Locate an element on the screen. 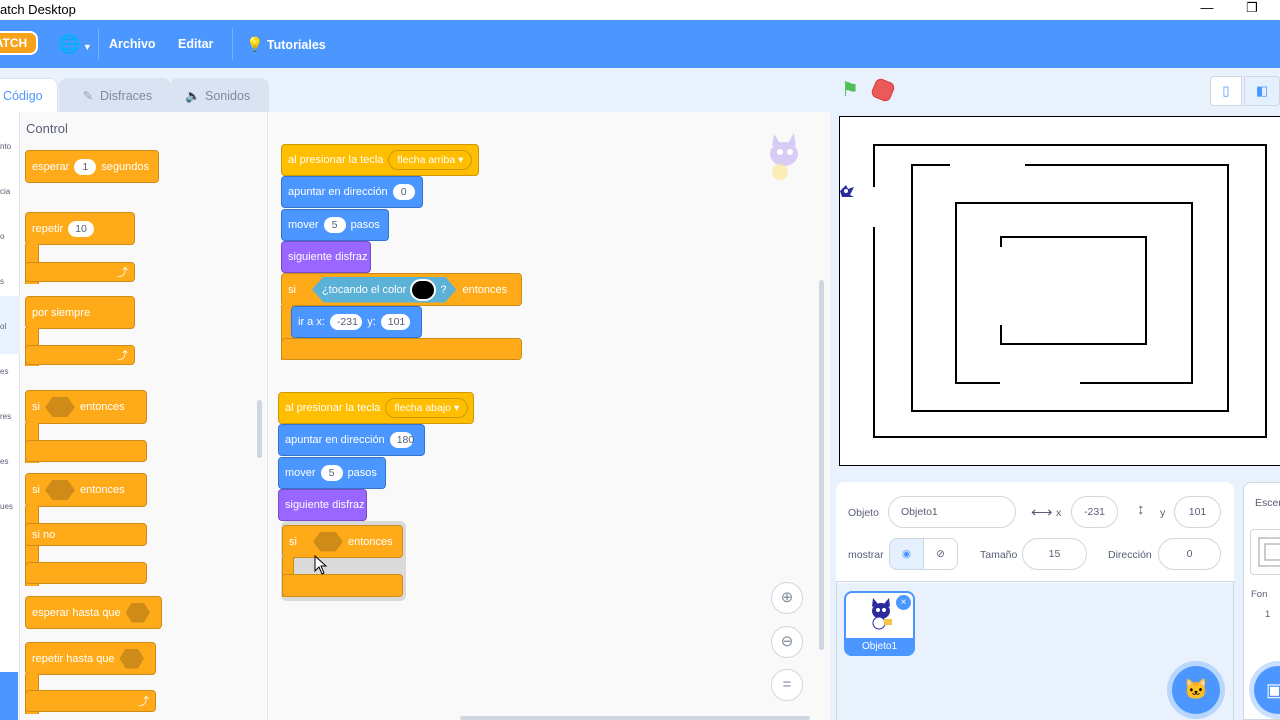 The width and height of the screenshot is (1280, 720). small-stage-icon: ▯ is located at coordinates (1226, 90).